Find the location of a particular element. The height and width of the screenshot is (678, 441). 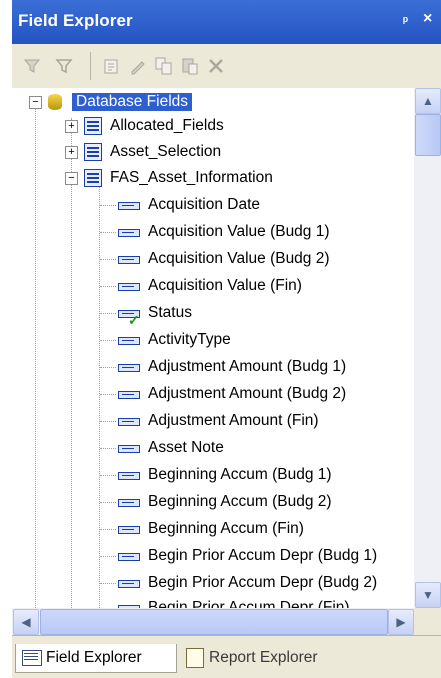

field-item: Acquisition Value (Budg 1) is located at coordinates (215, 232).